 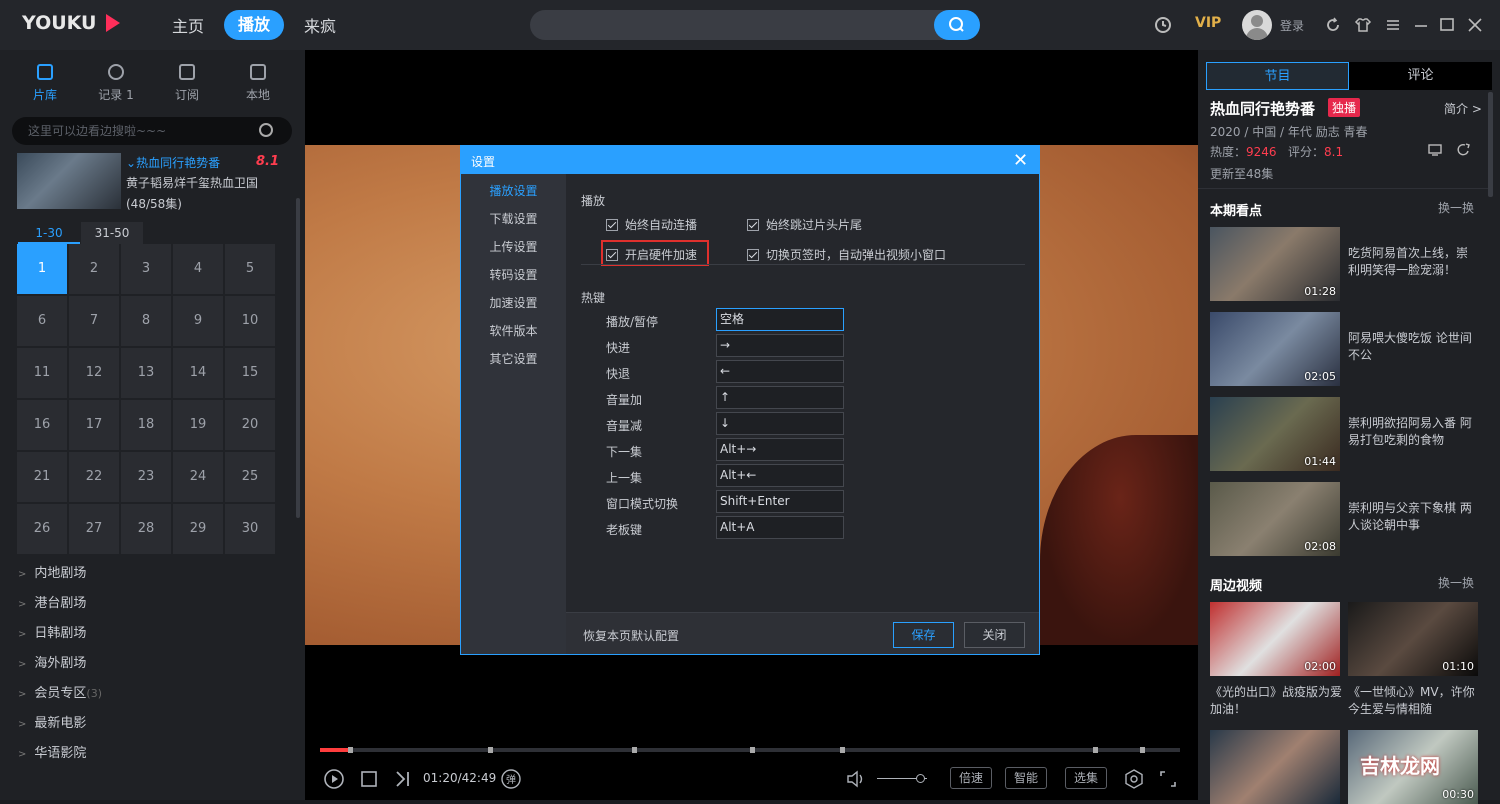 I want to click on series-title: ⌄热血同行艳势番, so click(x=173, y=162).